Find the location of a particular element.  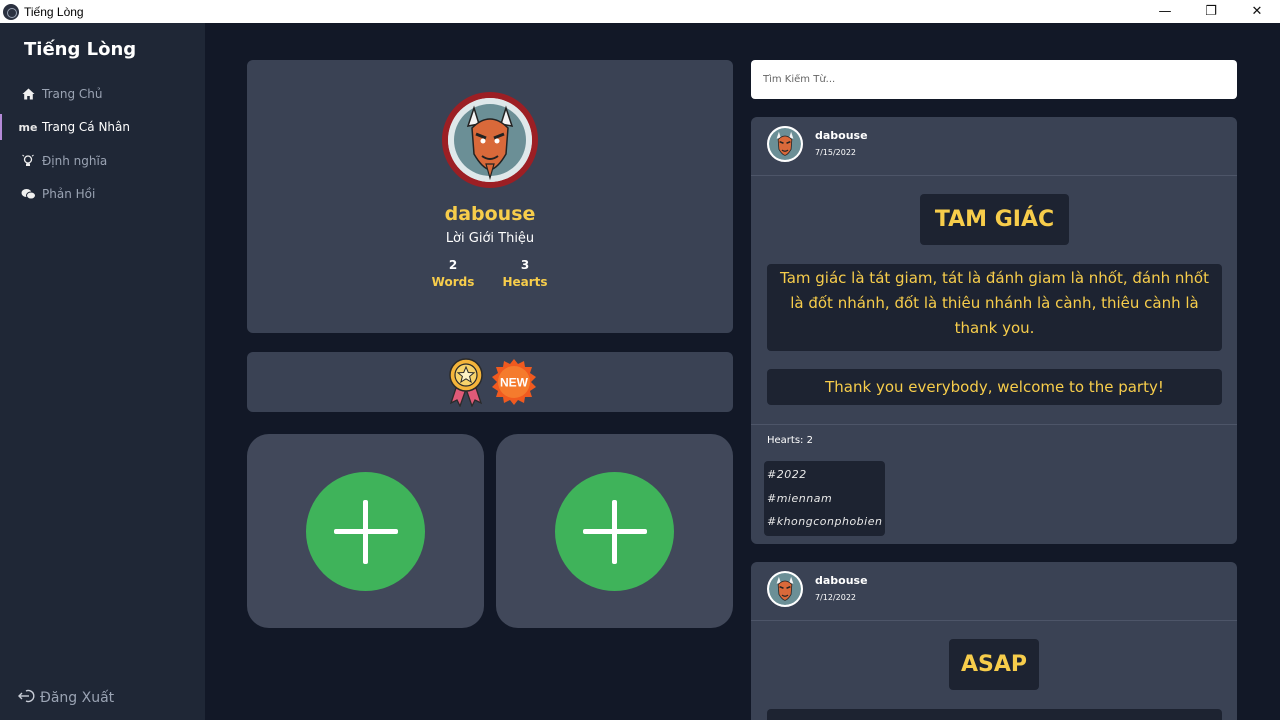

stat-label: Words is located at coordinates (453, 282).